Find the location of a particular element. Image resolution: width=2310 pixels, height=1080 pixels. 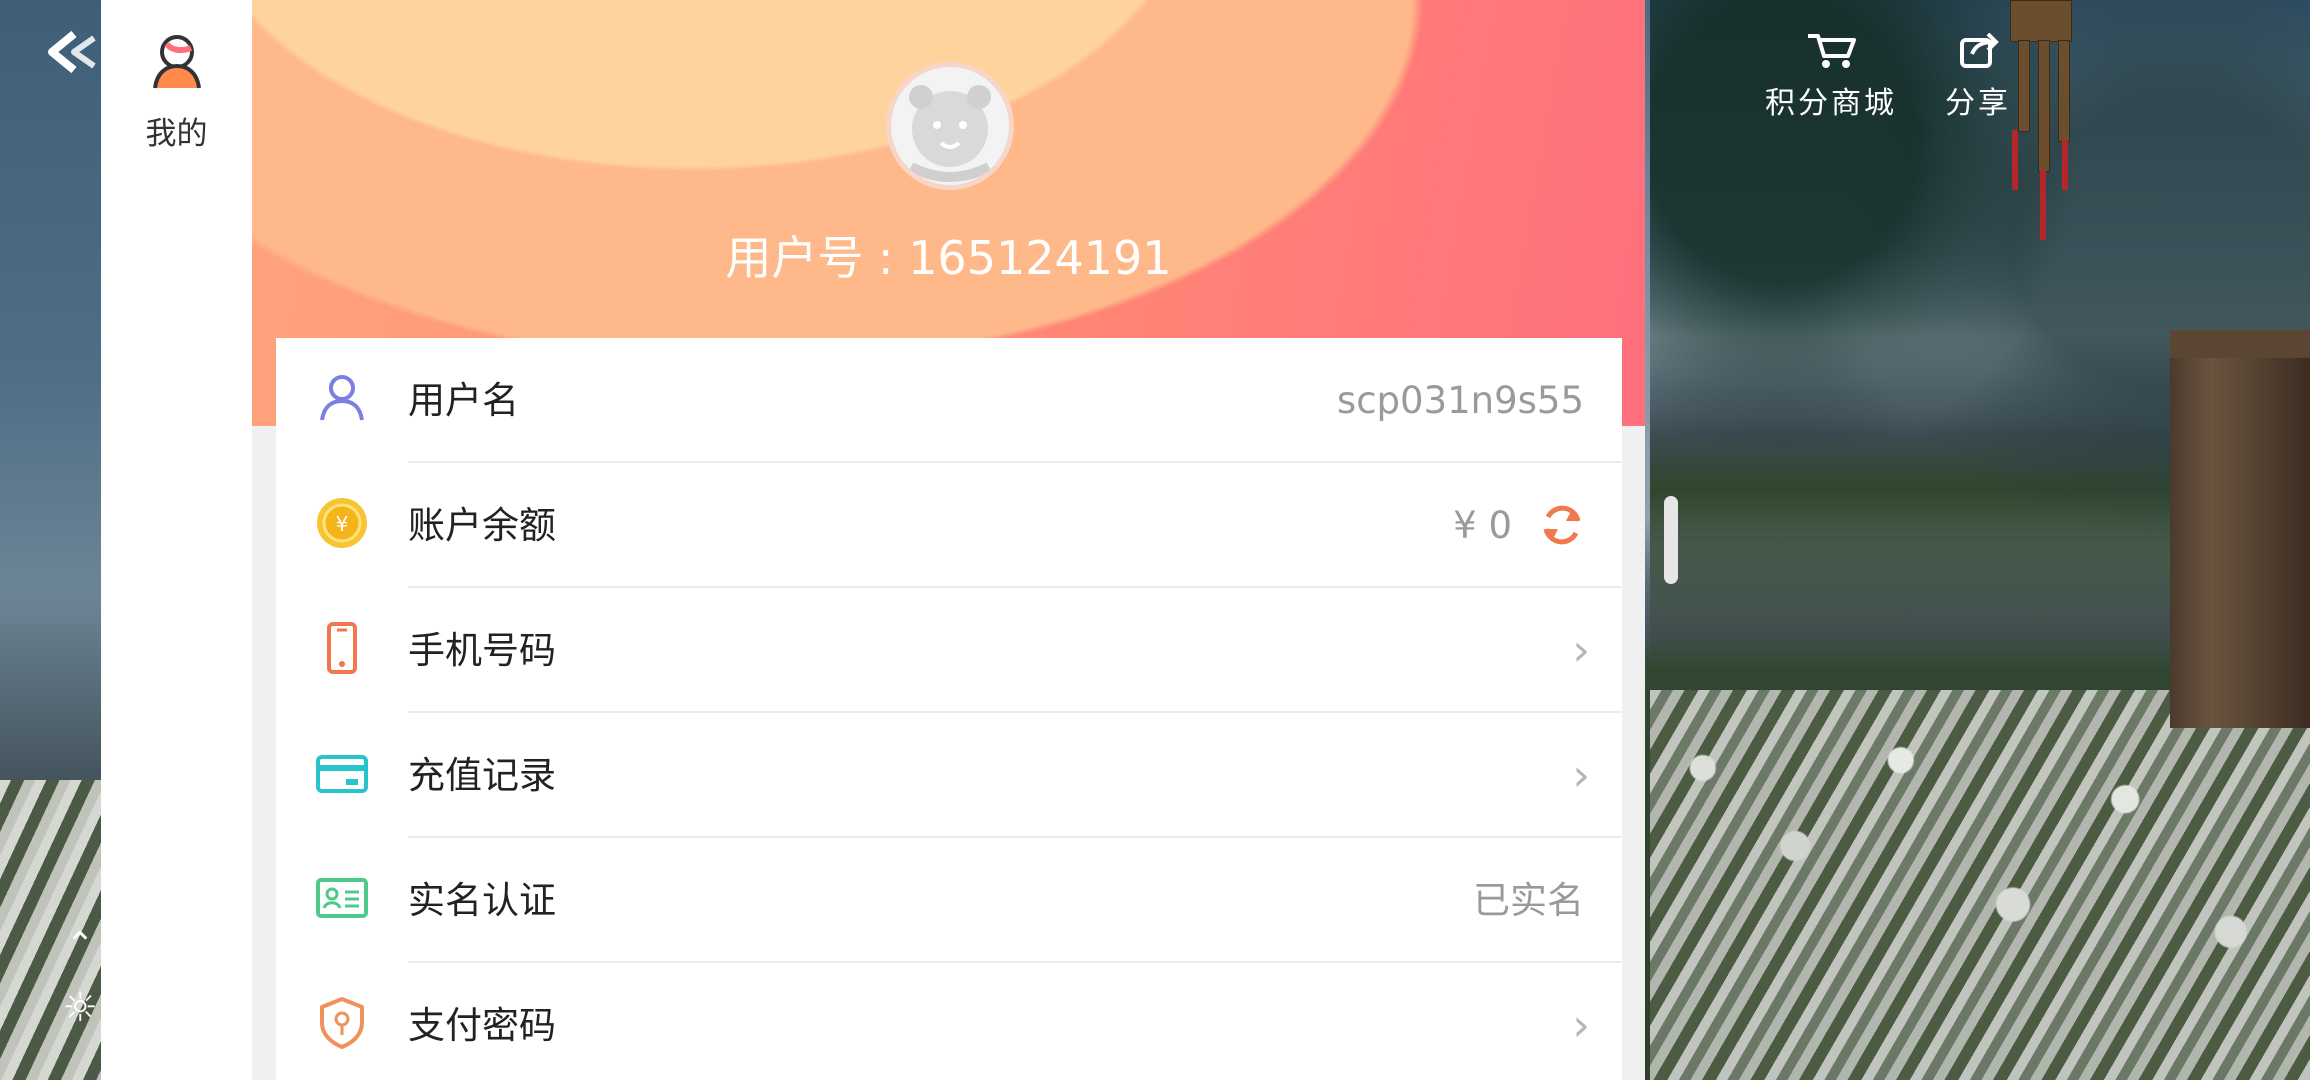

user-icon is located at coordinates (342, 398).